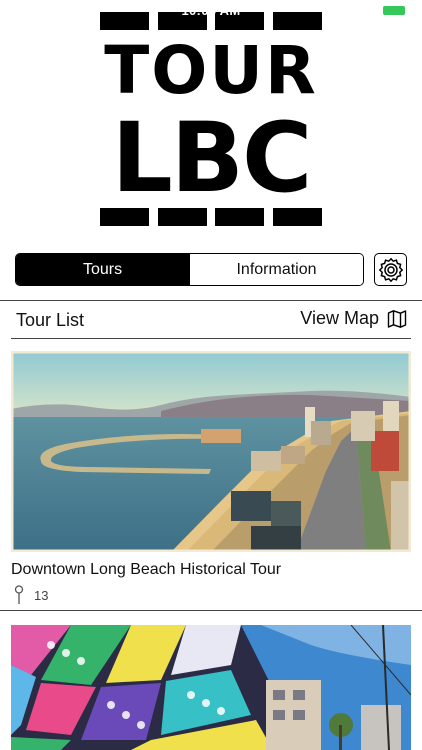 Image resolution: width=422 pixels, height=750 pixels. Describe the element at coordinates (211, 217) in the screenshot. I see `logo-bottom-stripes` at that location.